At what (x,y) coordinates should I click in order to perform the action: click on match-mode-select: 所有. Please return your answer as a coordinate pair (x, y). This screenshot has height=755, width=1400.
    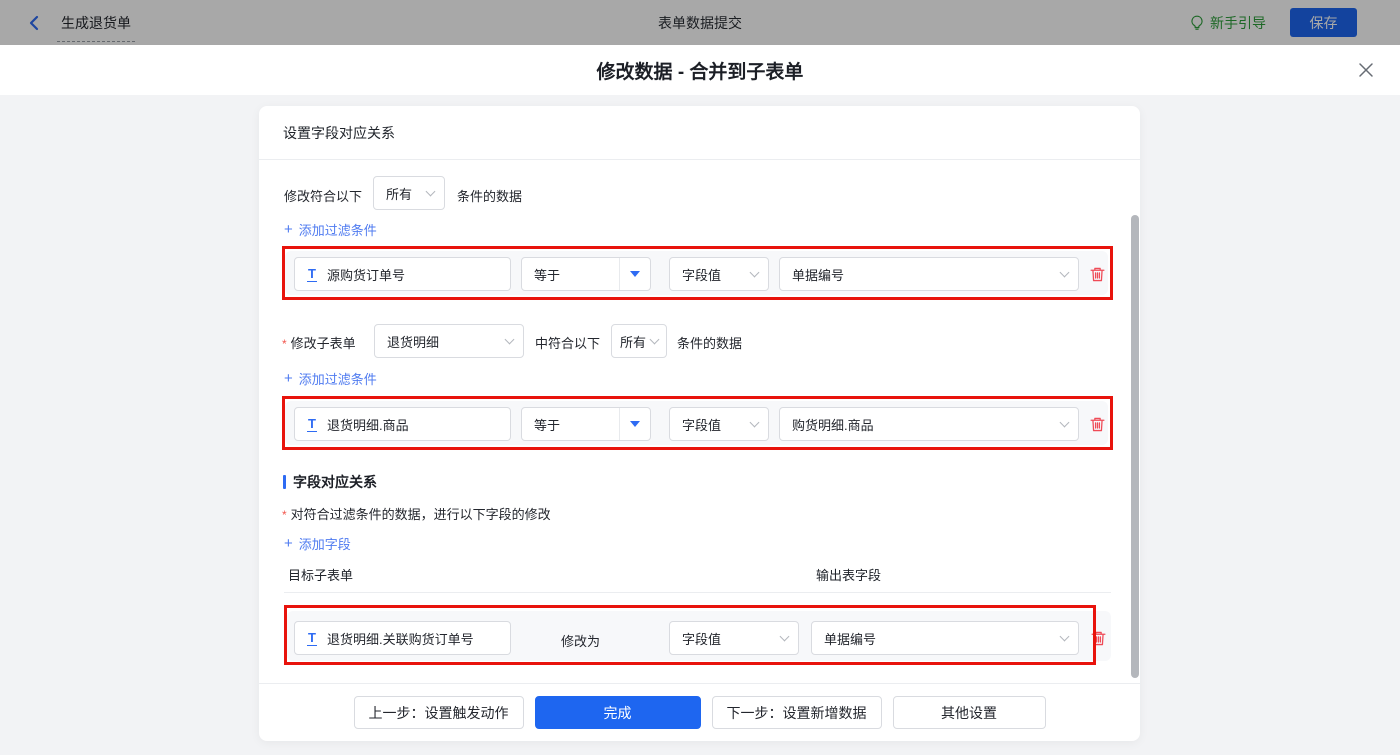
    Looking at the image, I should click on (409, 193).